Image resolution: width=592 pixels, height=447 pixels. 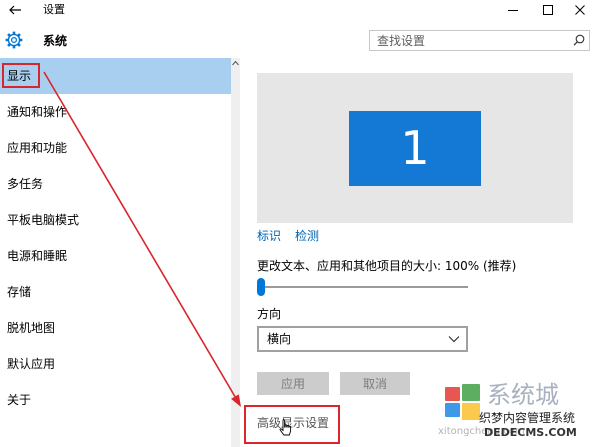 What do you see at coordinates (481, 431) in the screenshot?
I see `watermark-url: xitongcheng.com` at bounding box center [481, 431].